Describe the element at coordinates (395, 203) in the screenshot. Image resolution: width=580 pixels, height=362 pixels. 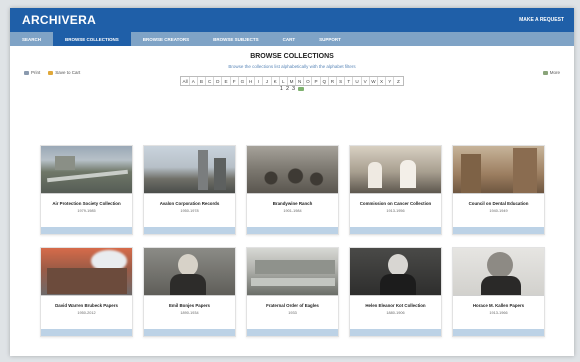
I see `collection-title: Commission on Cancer Collection` at that location.